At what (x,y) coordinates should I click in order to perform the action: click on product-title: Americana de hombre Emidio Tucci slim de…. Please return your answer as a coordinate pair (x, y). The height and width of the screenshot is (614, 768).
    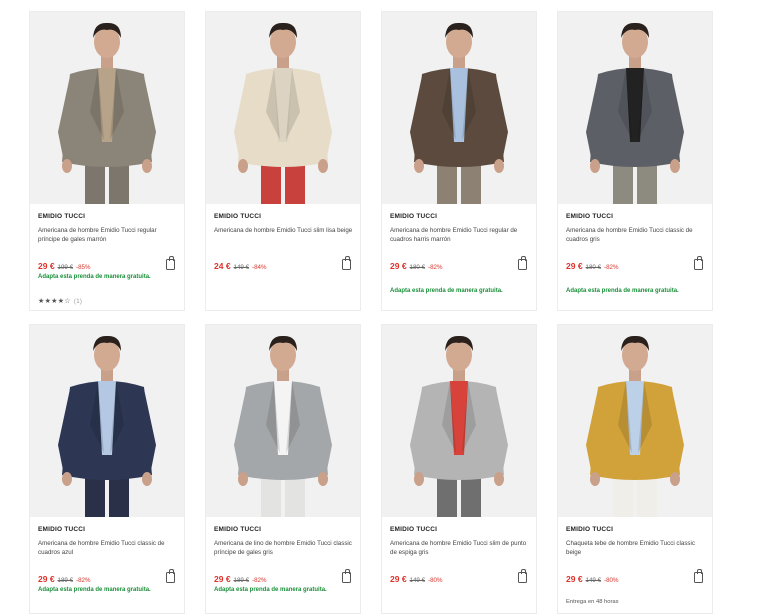
    Looking at the image, I should click on (460, 548).